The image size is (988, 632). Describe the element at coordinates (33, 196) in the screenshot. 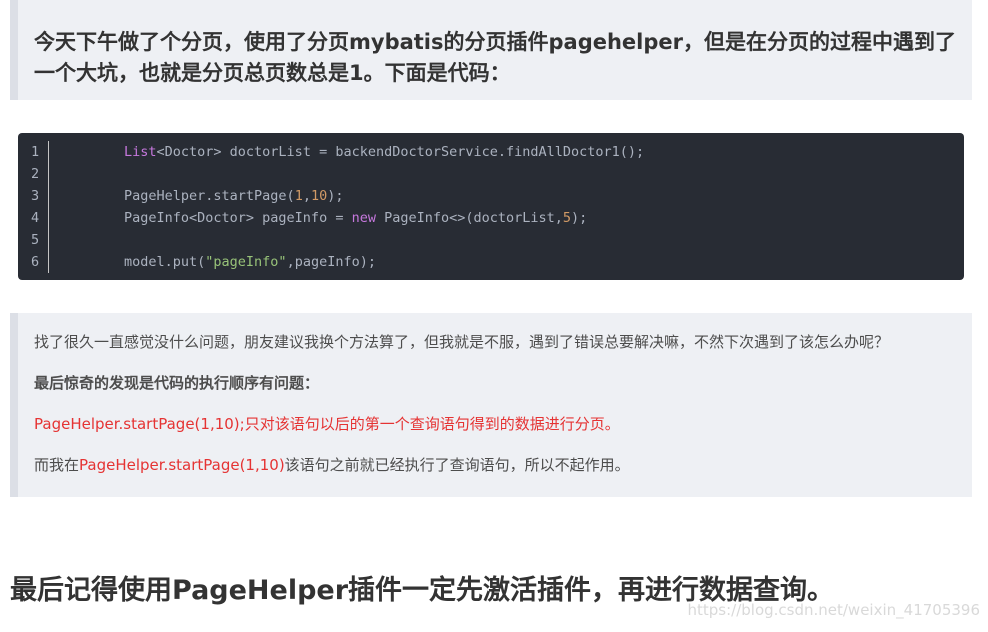

I see `line-number: 3` at that location.